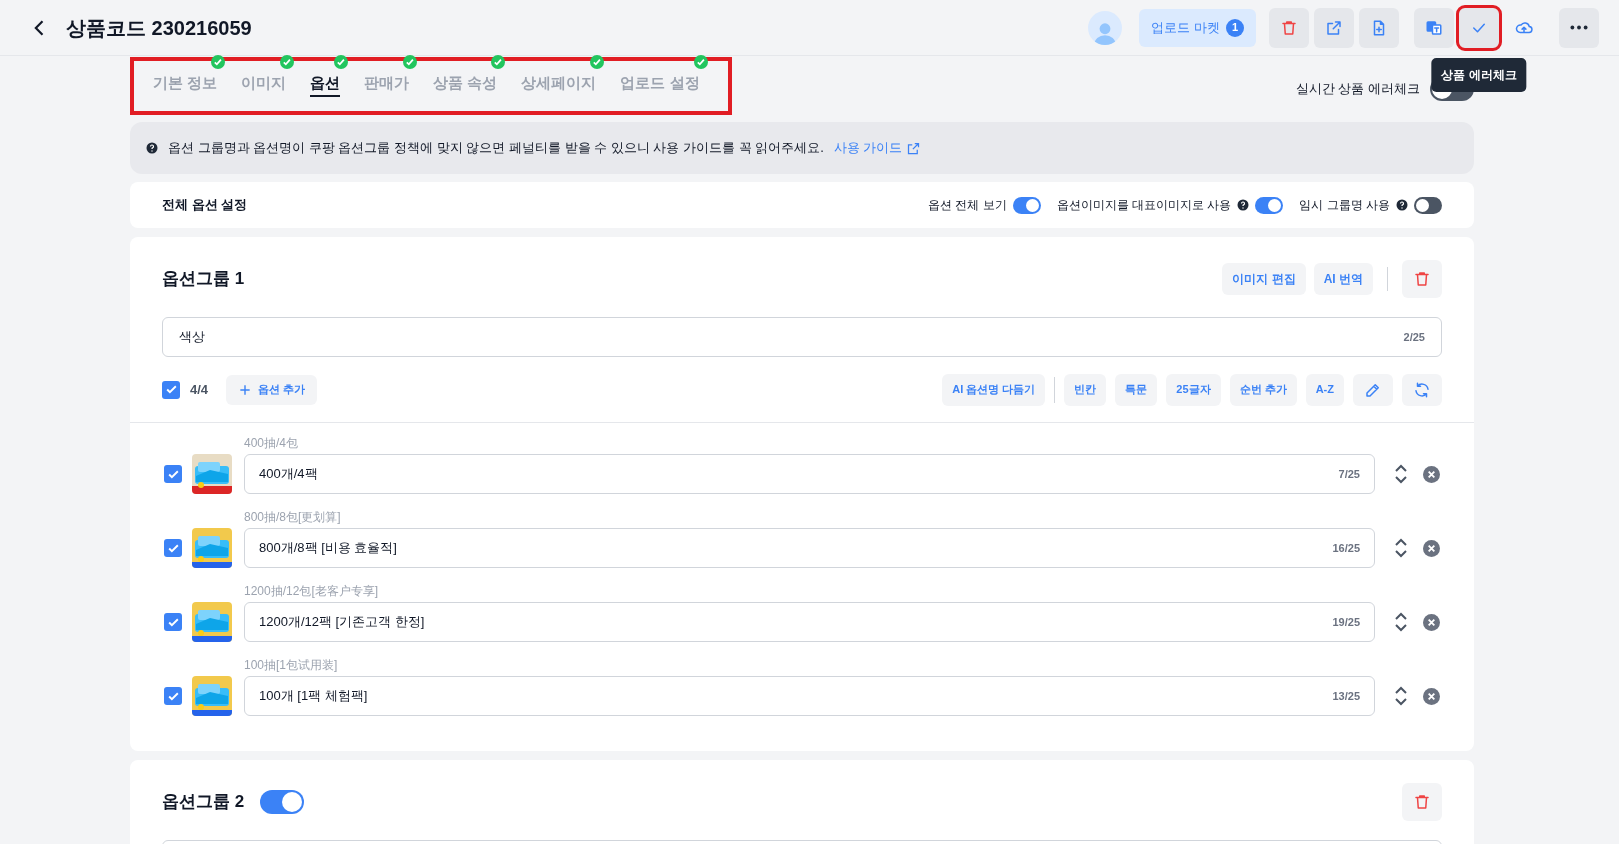 Image resolution: width=1619 pixels, height=844 pixels. What do you see at coordinates (203, 279) in the screenshot?
I see `group-title: 옵션그룹 1` at bounding box center [203, 279].